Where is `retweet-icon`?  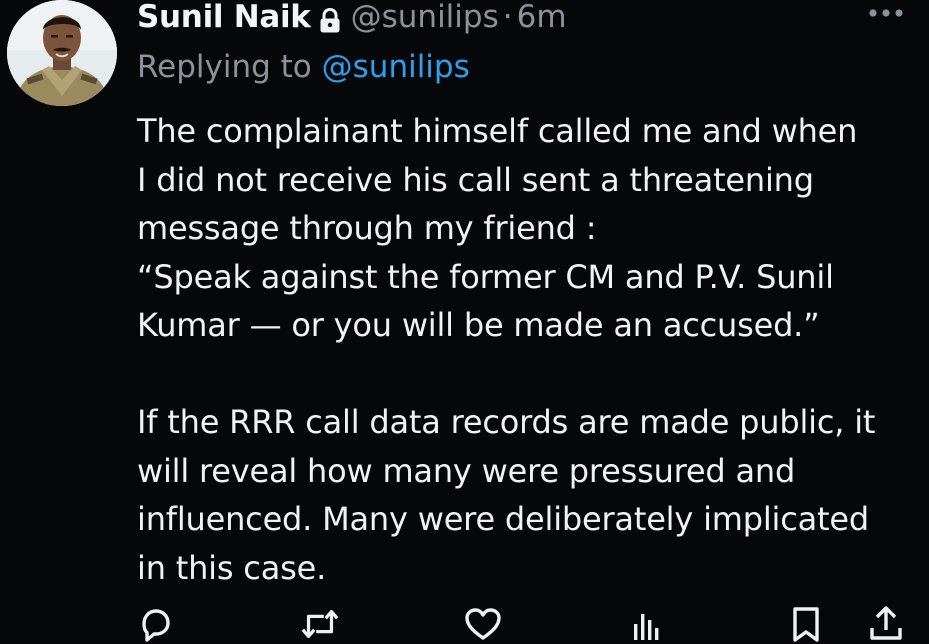
retweet-icon is located at coordinates (320, 624).